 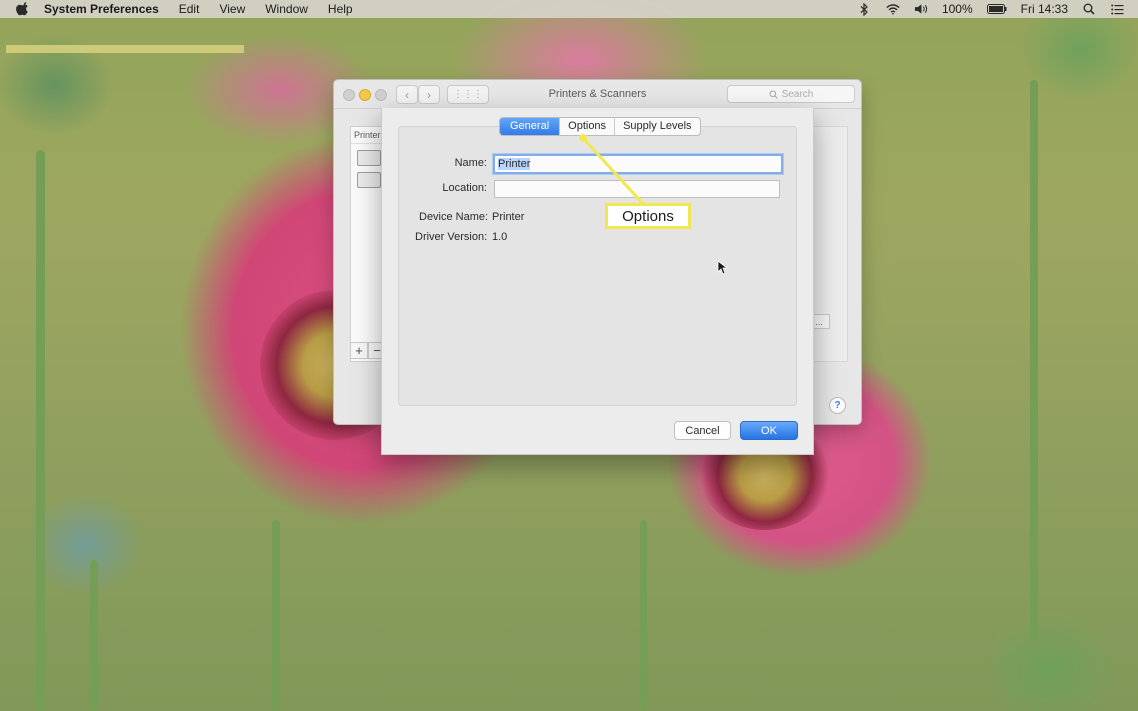 What do you see at coordinates (23, 9) in the screenshot?
I see `apple-icon` at bounding box center [23, 9].